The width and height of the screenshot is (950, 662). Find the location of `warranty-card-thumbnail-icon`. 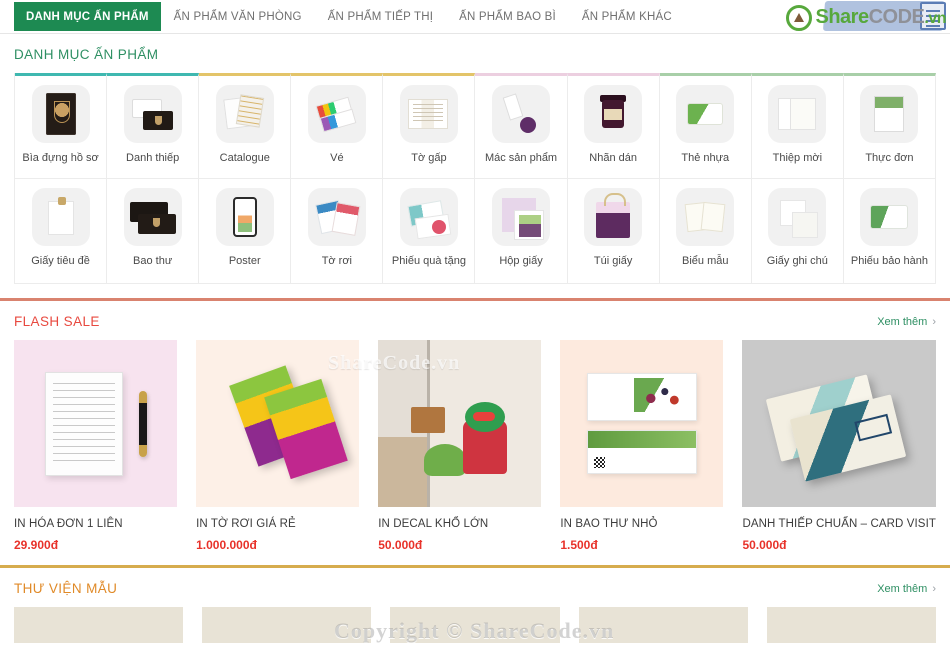

warranty-card-thumbnail-icon is located at coordinates (889, 217).